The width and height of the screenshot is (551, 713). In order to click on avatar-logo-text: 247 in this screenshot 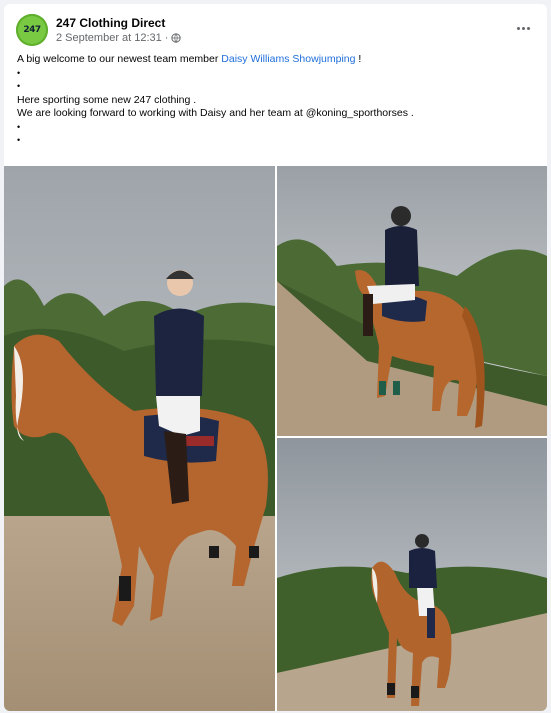, I will do `click(32, 30)`.